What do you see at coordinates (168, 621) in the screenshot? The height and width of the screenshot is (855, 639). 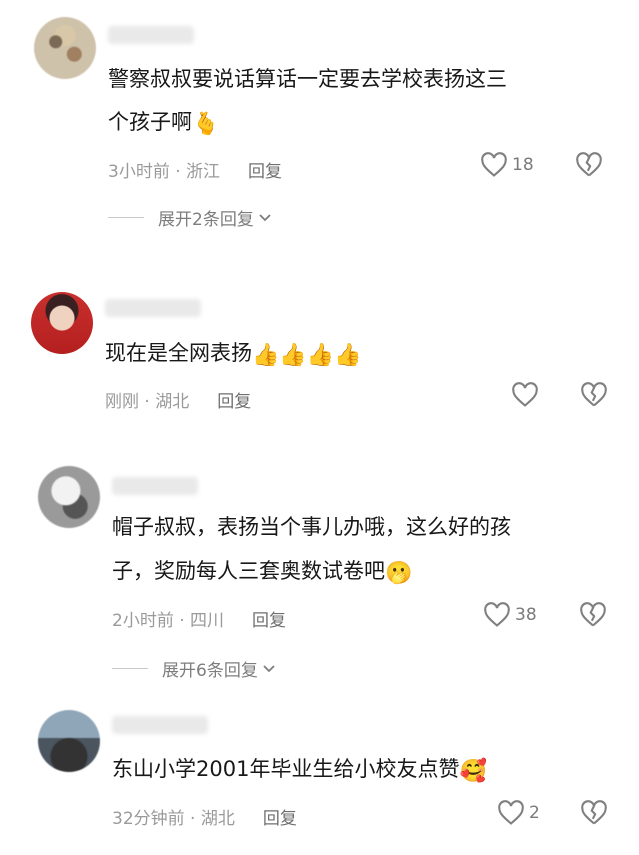 I see `time-location: 2小时前 · 四川` at bounding box center [168, 621].